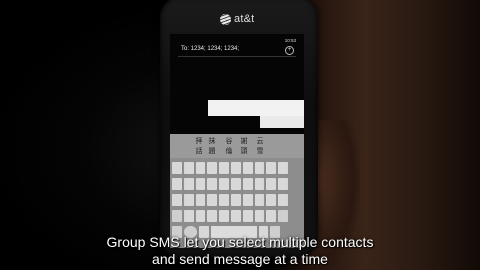 This screenshot has width=480, height=270. I want to click on recipients-field: To: 1234; 1234; 1234;, so click(210, 49).